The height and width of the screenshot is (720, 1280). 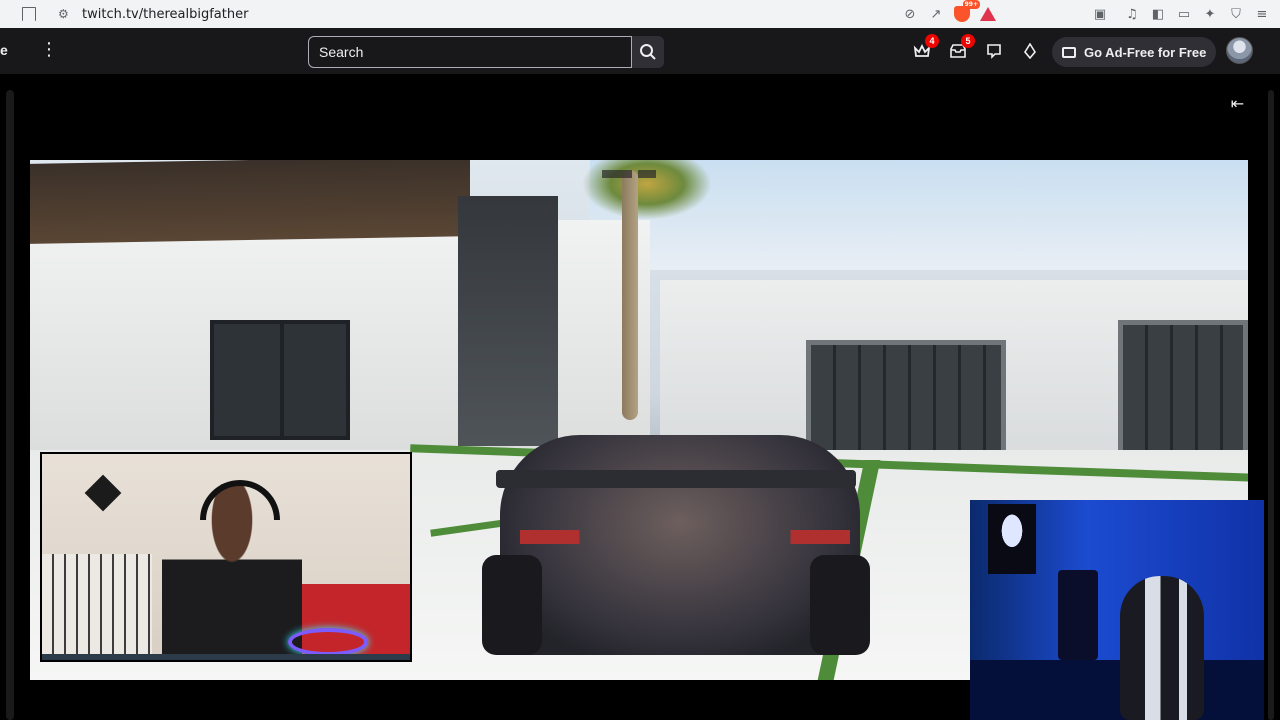 What do you see at coordinates (647, 190) in the screenshot?
I see `palm-leaves` at bounding box center [647, 190].